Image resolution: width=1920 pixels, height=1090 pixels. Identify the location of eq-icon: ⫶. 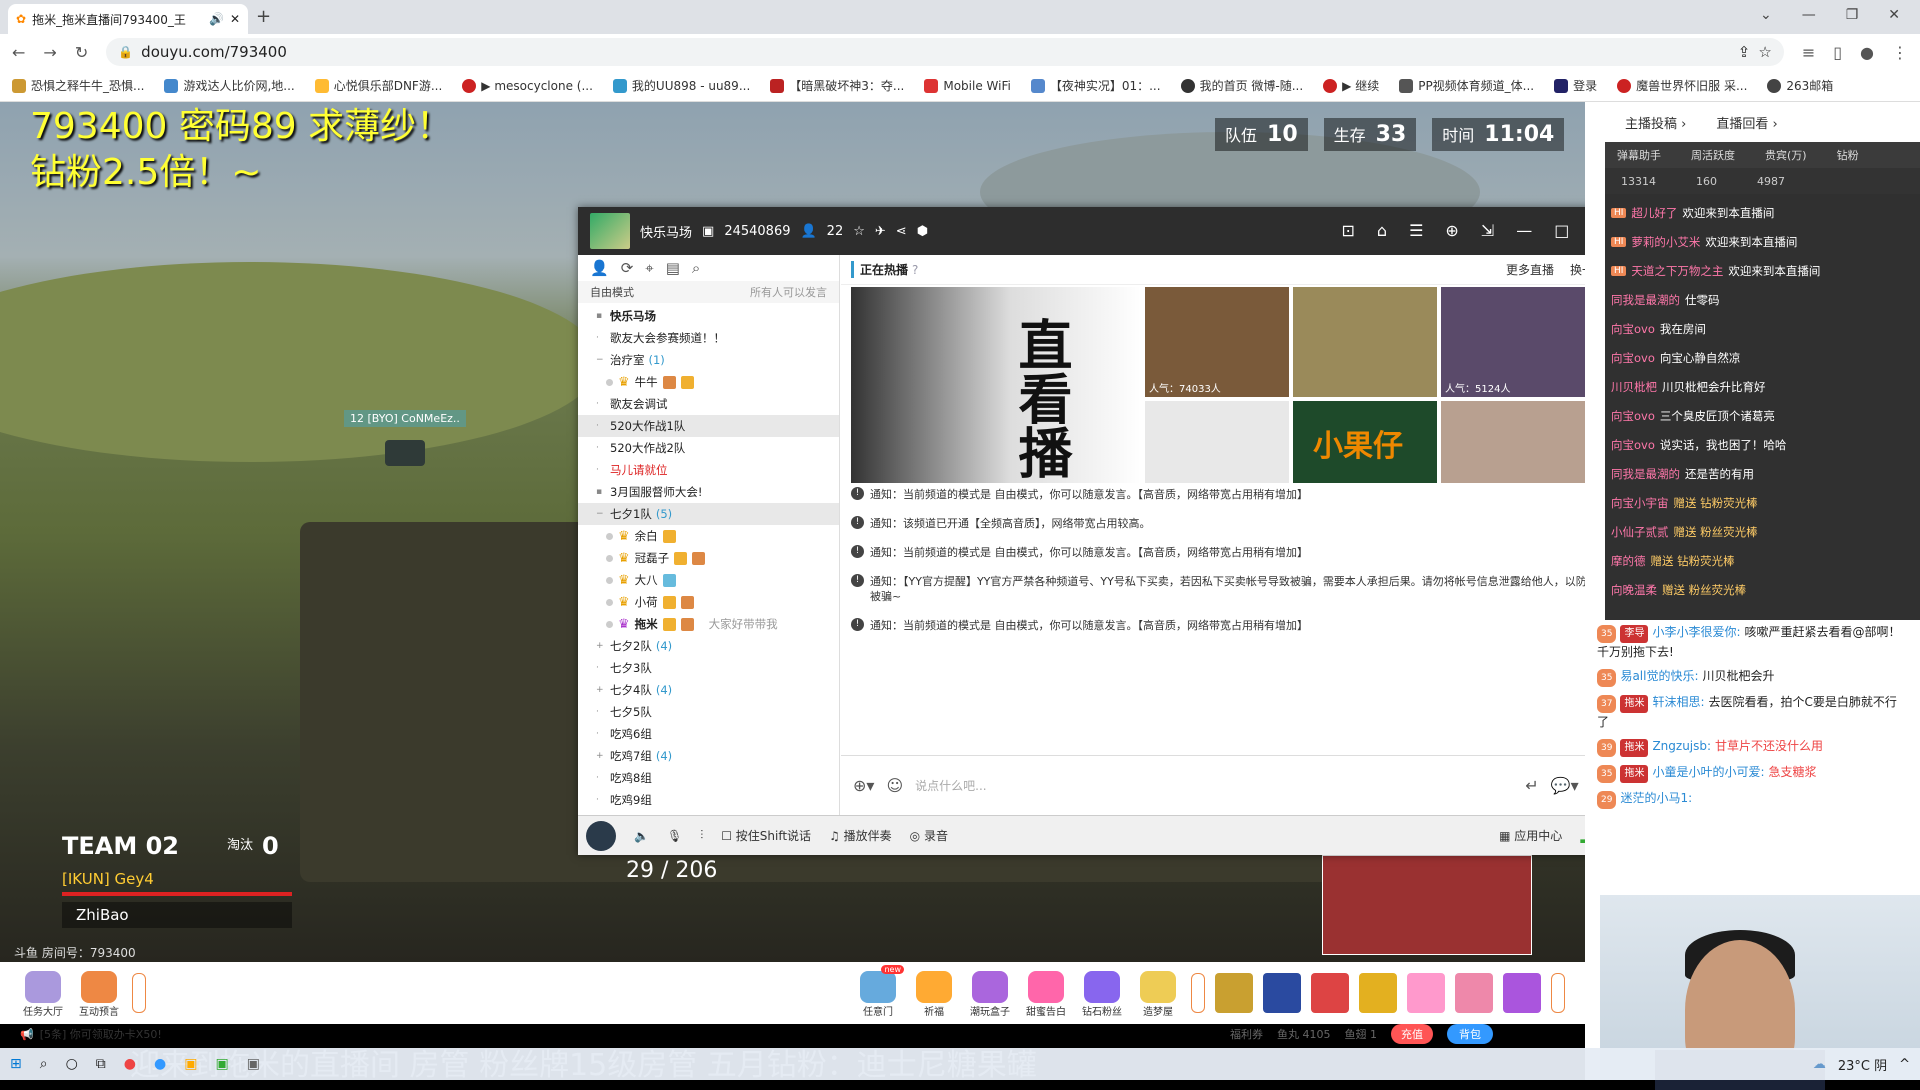
(701, 835).